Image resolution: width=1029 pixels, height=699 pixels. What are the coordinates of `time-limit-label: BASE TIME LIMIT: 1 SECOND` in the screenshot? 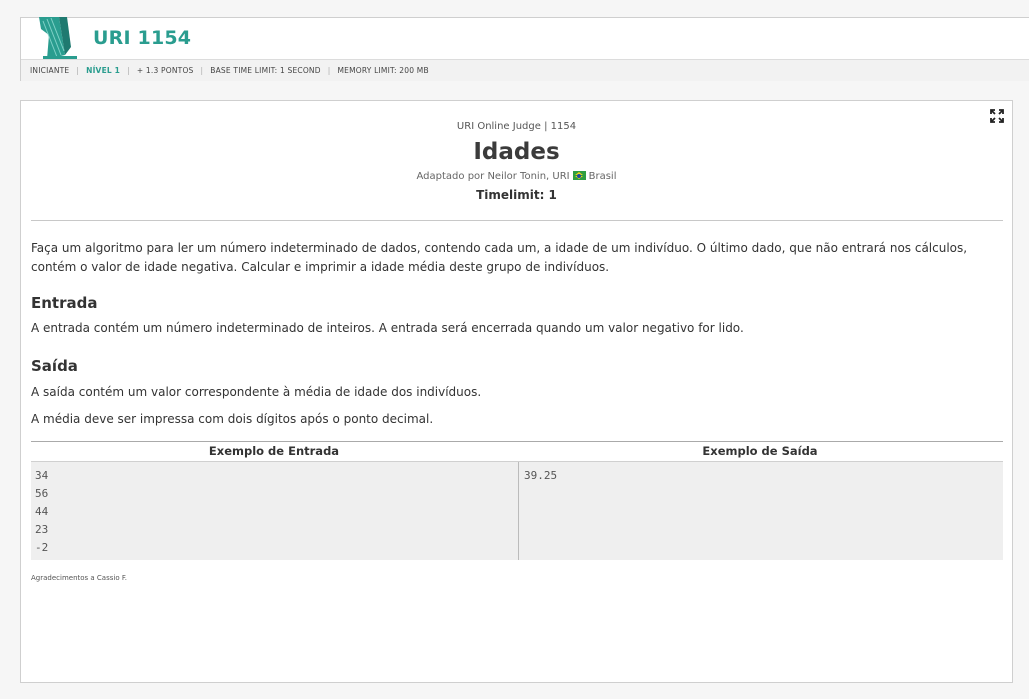 It's located at (265, 70).